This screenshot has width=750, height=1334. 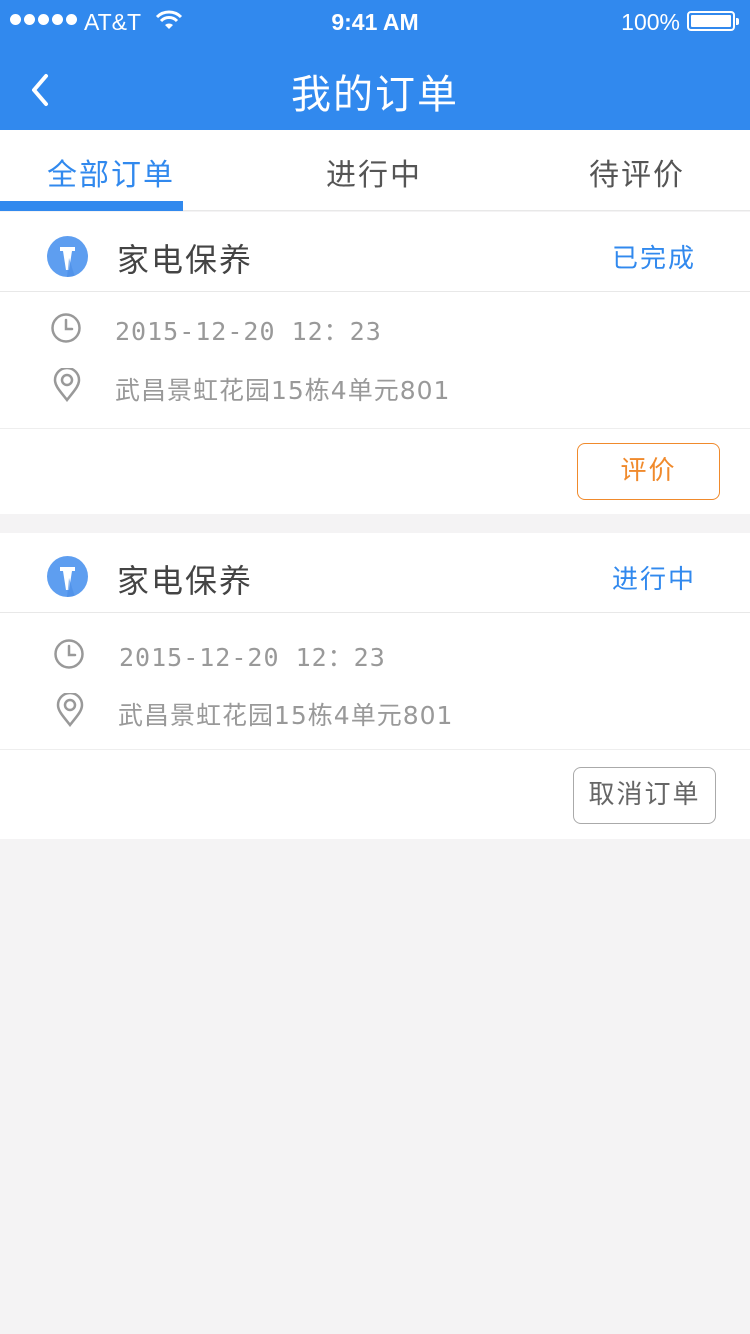 I want to click on active-tab-indicator, so click(x=91, y=206).